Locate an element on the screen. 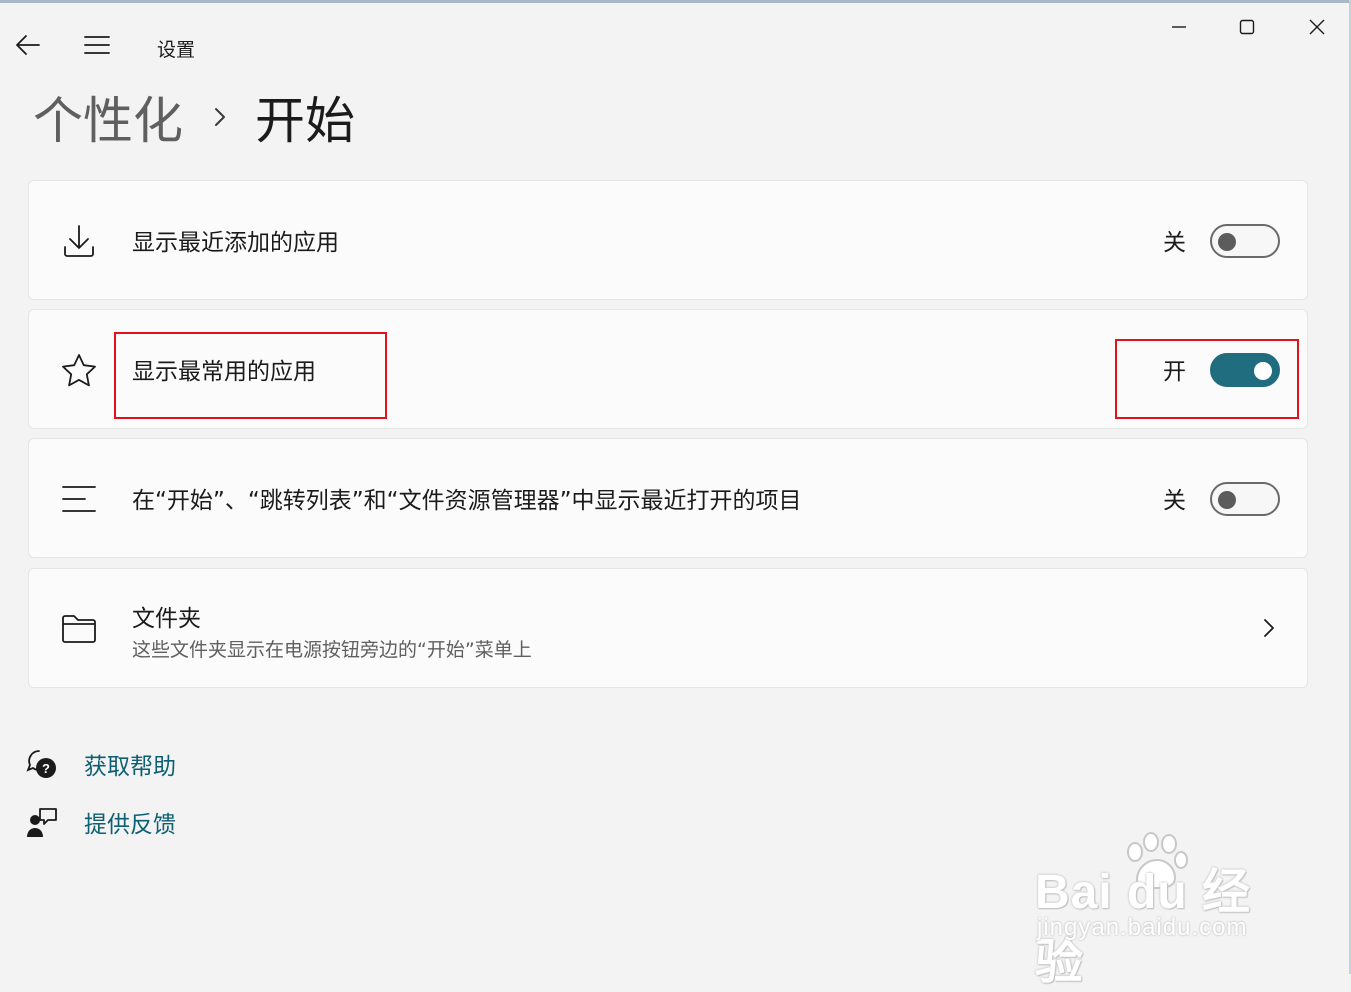 Image resolution: width=1351 pixels, height=992 pixels. link-label: 提供反馈 is located at coordinates (130, 825).